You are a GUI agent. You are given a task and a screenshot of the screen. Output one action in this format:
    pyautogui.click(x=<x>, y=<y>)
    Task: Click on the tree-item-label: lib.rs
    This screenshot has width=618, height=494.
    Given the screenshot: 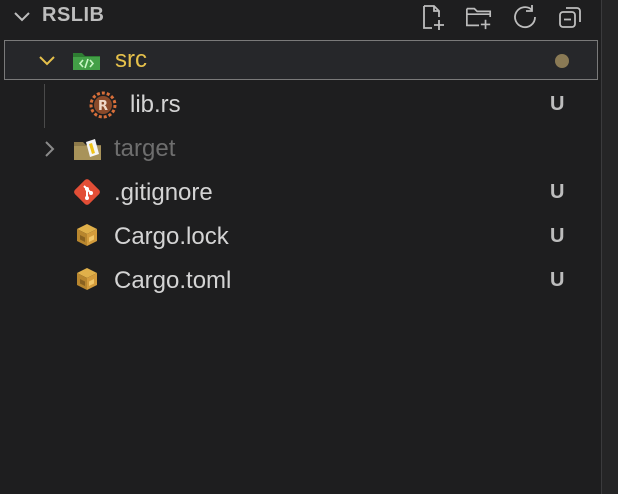 What is the action you would take?
    pyautogui.click(x=155, y=104)
    